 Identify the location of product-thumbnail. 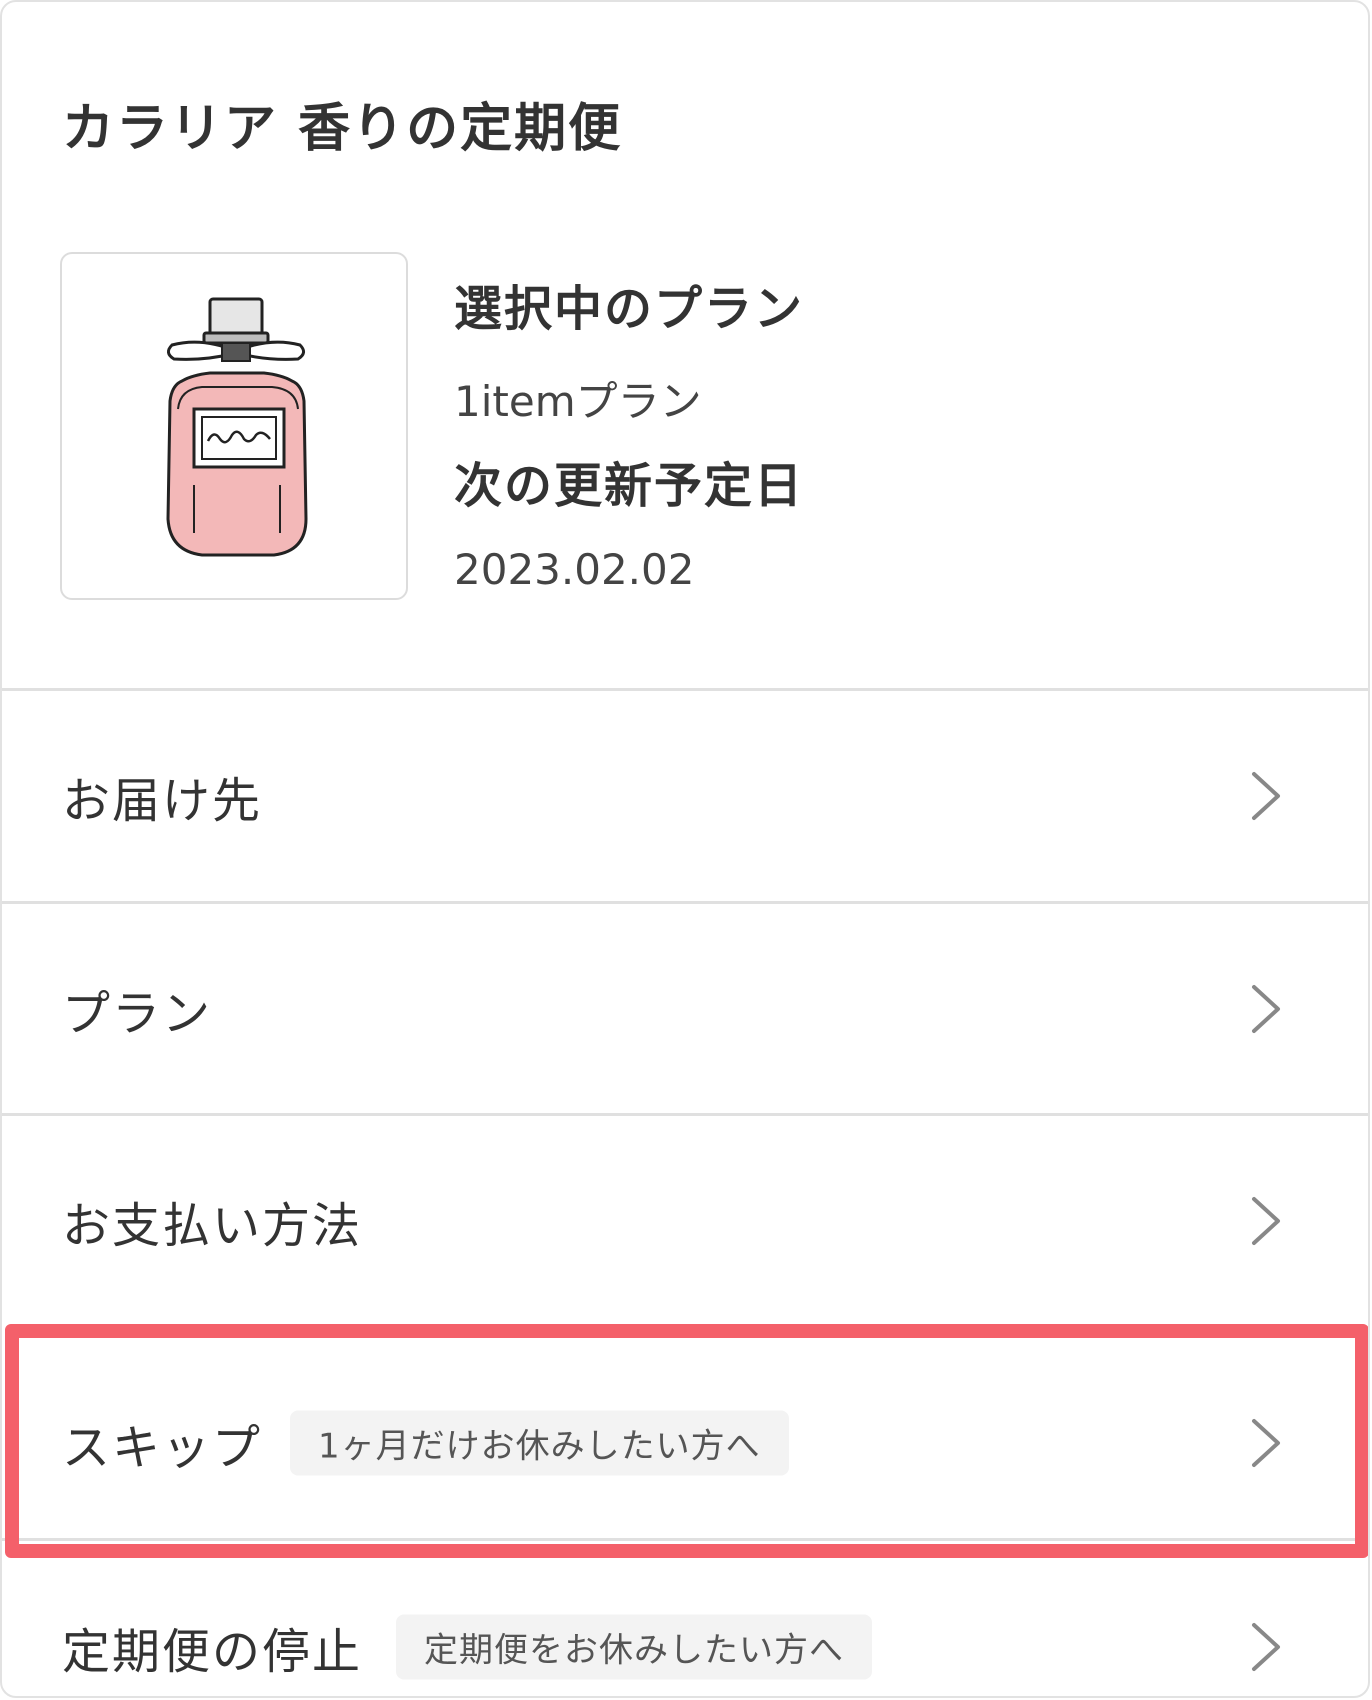
(234, 426).